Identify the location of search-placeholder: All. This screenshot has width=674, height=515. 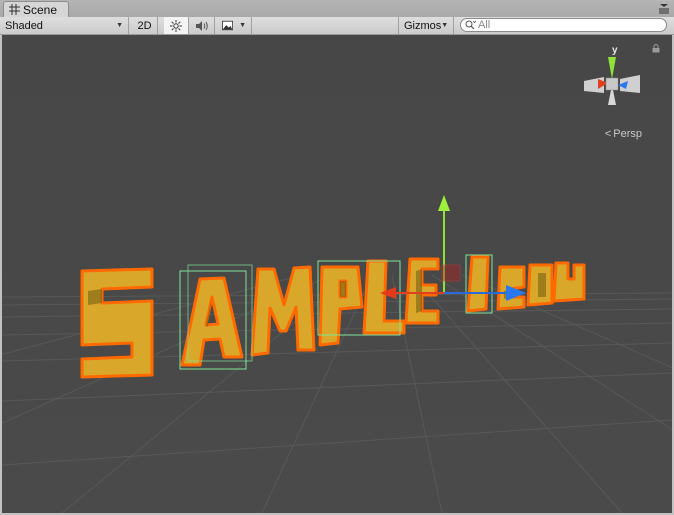
(484, 25).